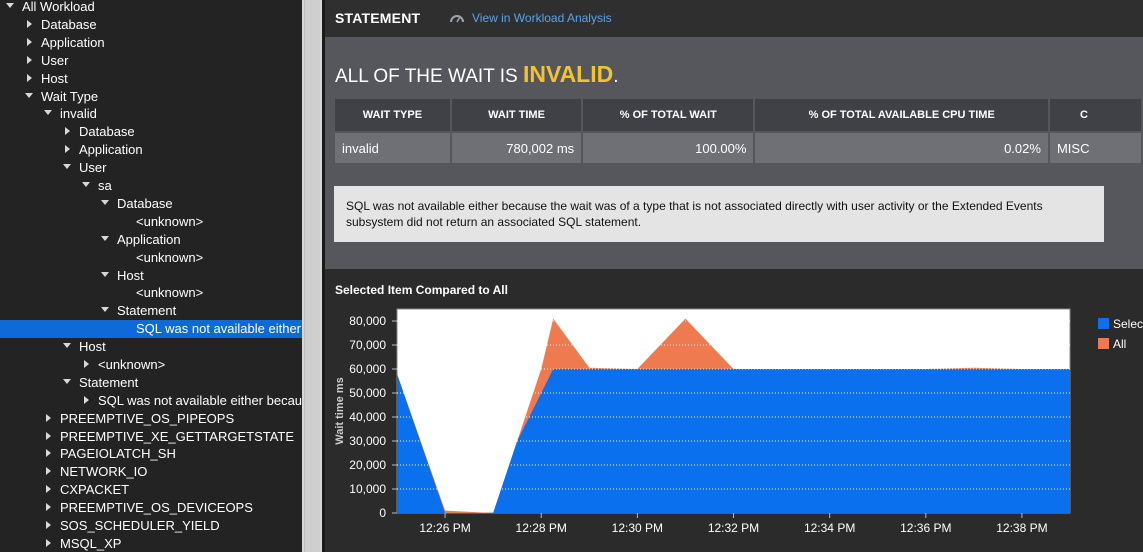 This screenshot has height=552, width=1143. I want to click on x-tick-label: 12:32 PM, so click(733, 528).